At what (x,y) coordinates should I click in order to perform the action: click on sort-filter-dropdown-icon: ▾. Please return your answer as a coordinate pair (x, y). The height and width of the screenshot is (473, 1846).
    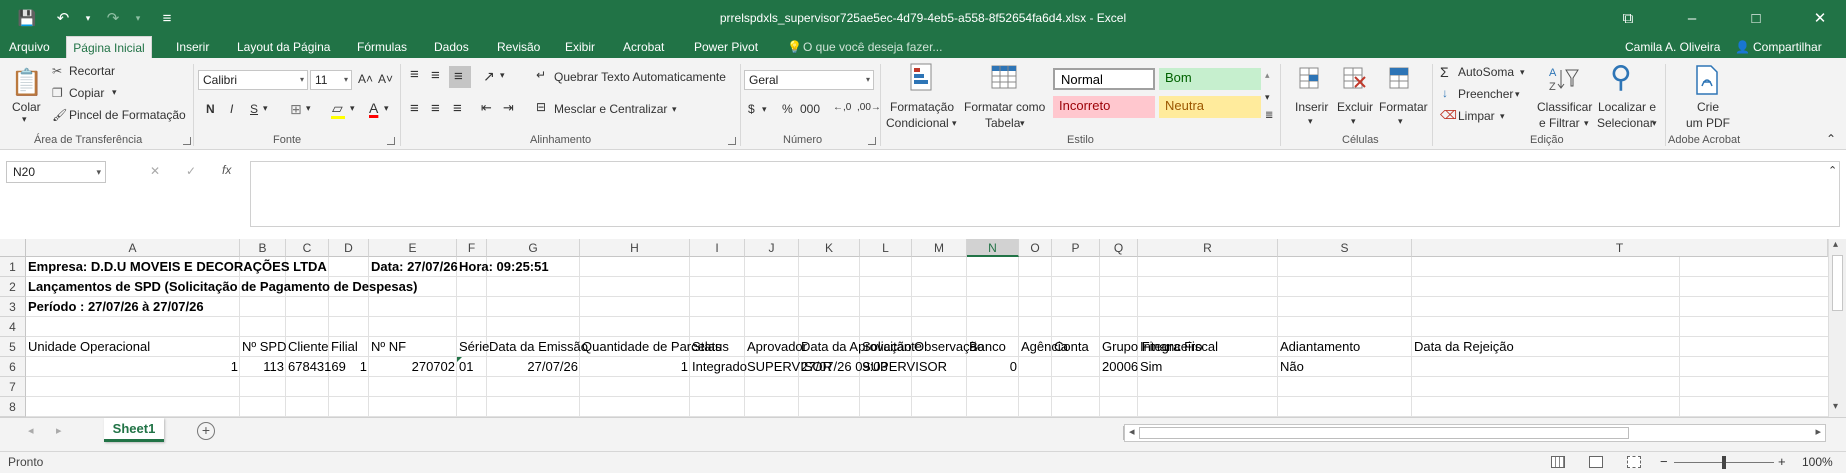
    Looking at the image, I should click on (1586, 123).